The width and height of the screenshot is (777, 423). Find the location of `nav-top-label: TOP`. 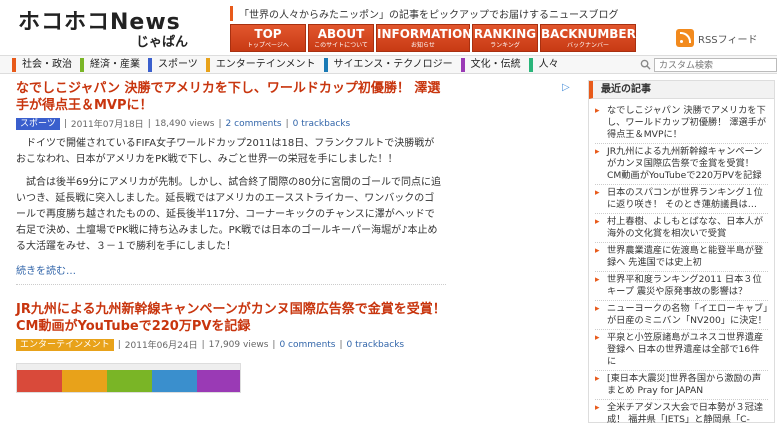

nav-top-label: TOP is located at coordinates (268, 34).